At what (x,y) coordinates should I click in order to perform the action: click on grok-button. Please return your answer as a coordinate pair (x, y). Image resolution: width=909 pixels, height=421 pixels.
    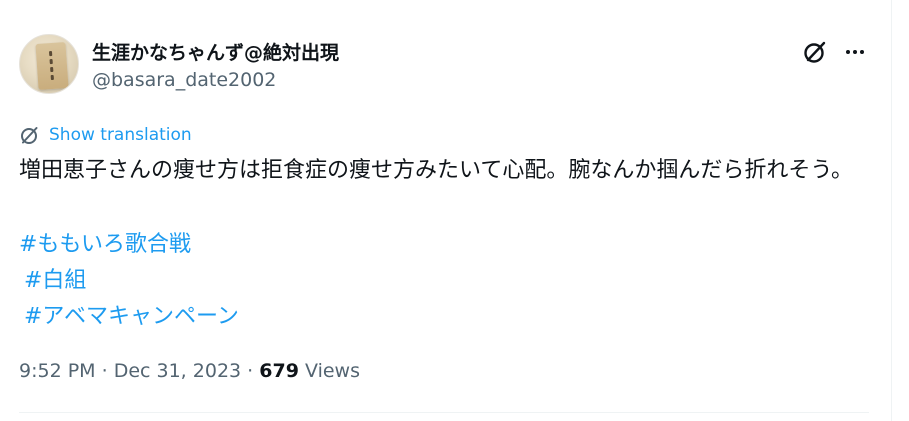
    Looking at the image, I should click on (815, 52).